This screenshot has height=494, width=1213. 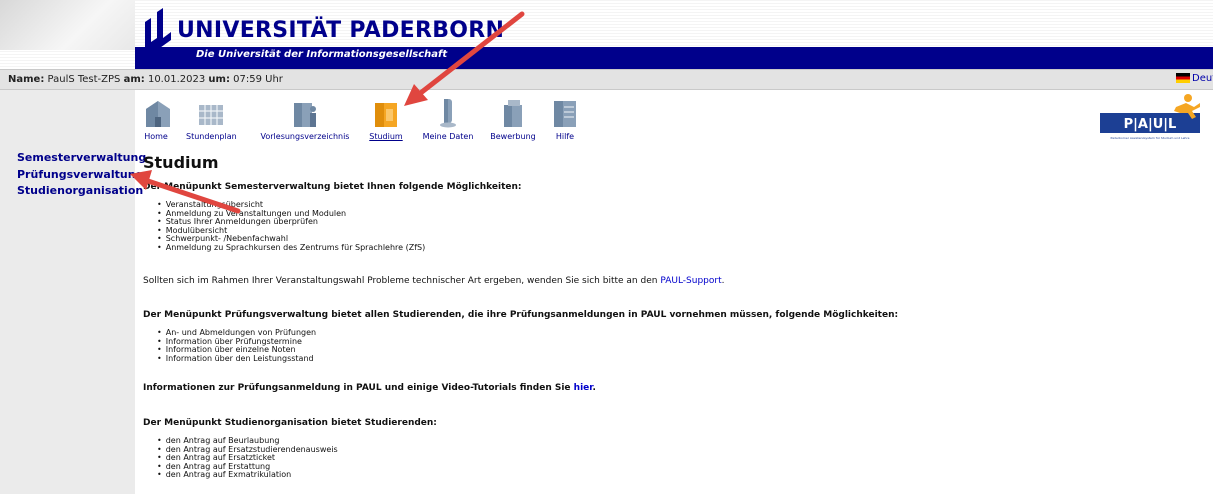 What do you see at coordinates (464, 58) in the screenshot?
I see `arrow-to-studium` at bounding box center [464, 58].